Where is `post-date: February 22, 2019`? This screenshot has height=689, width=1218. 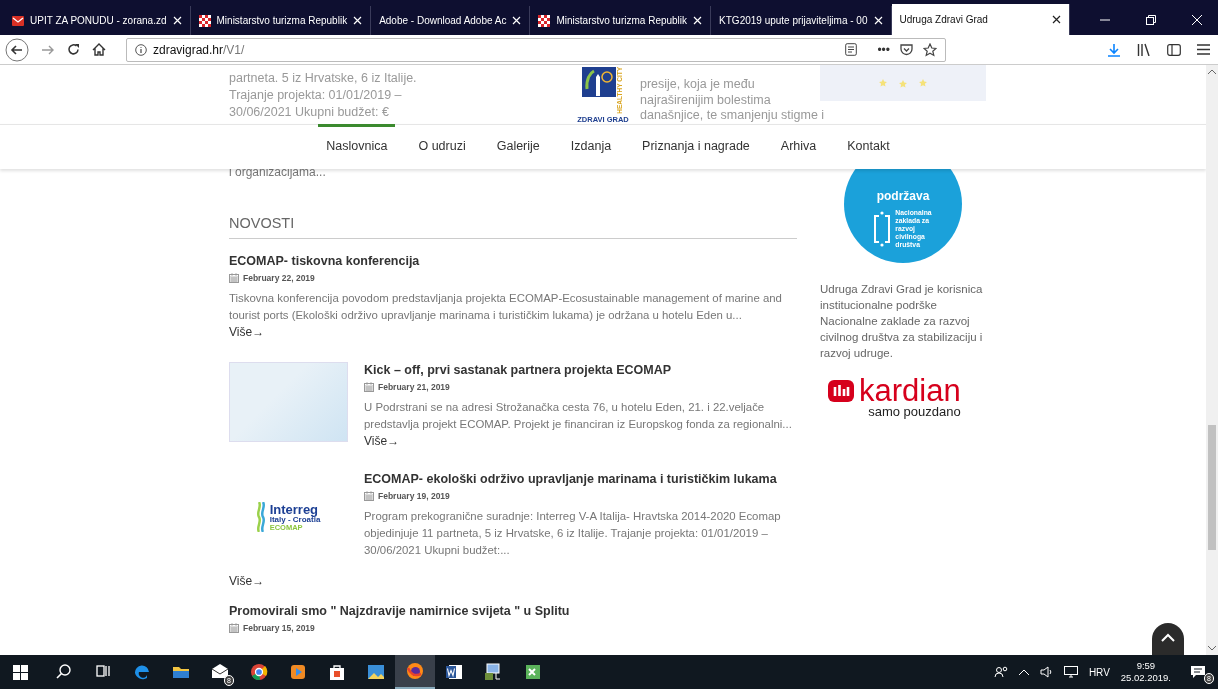
post-date: February 22, 2019 is located at coordinates (279, 278).